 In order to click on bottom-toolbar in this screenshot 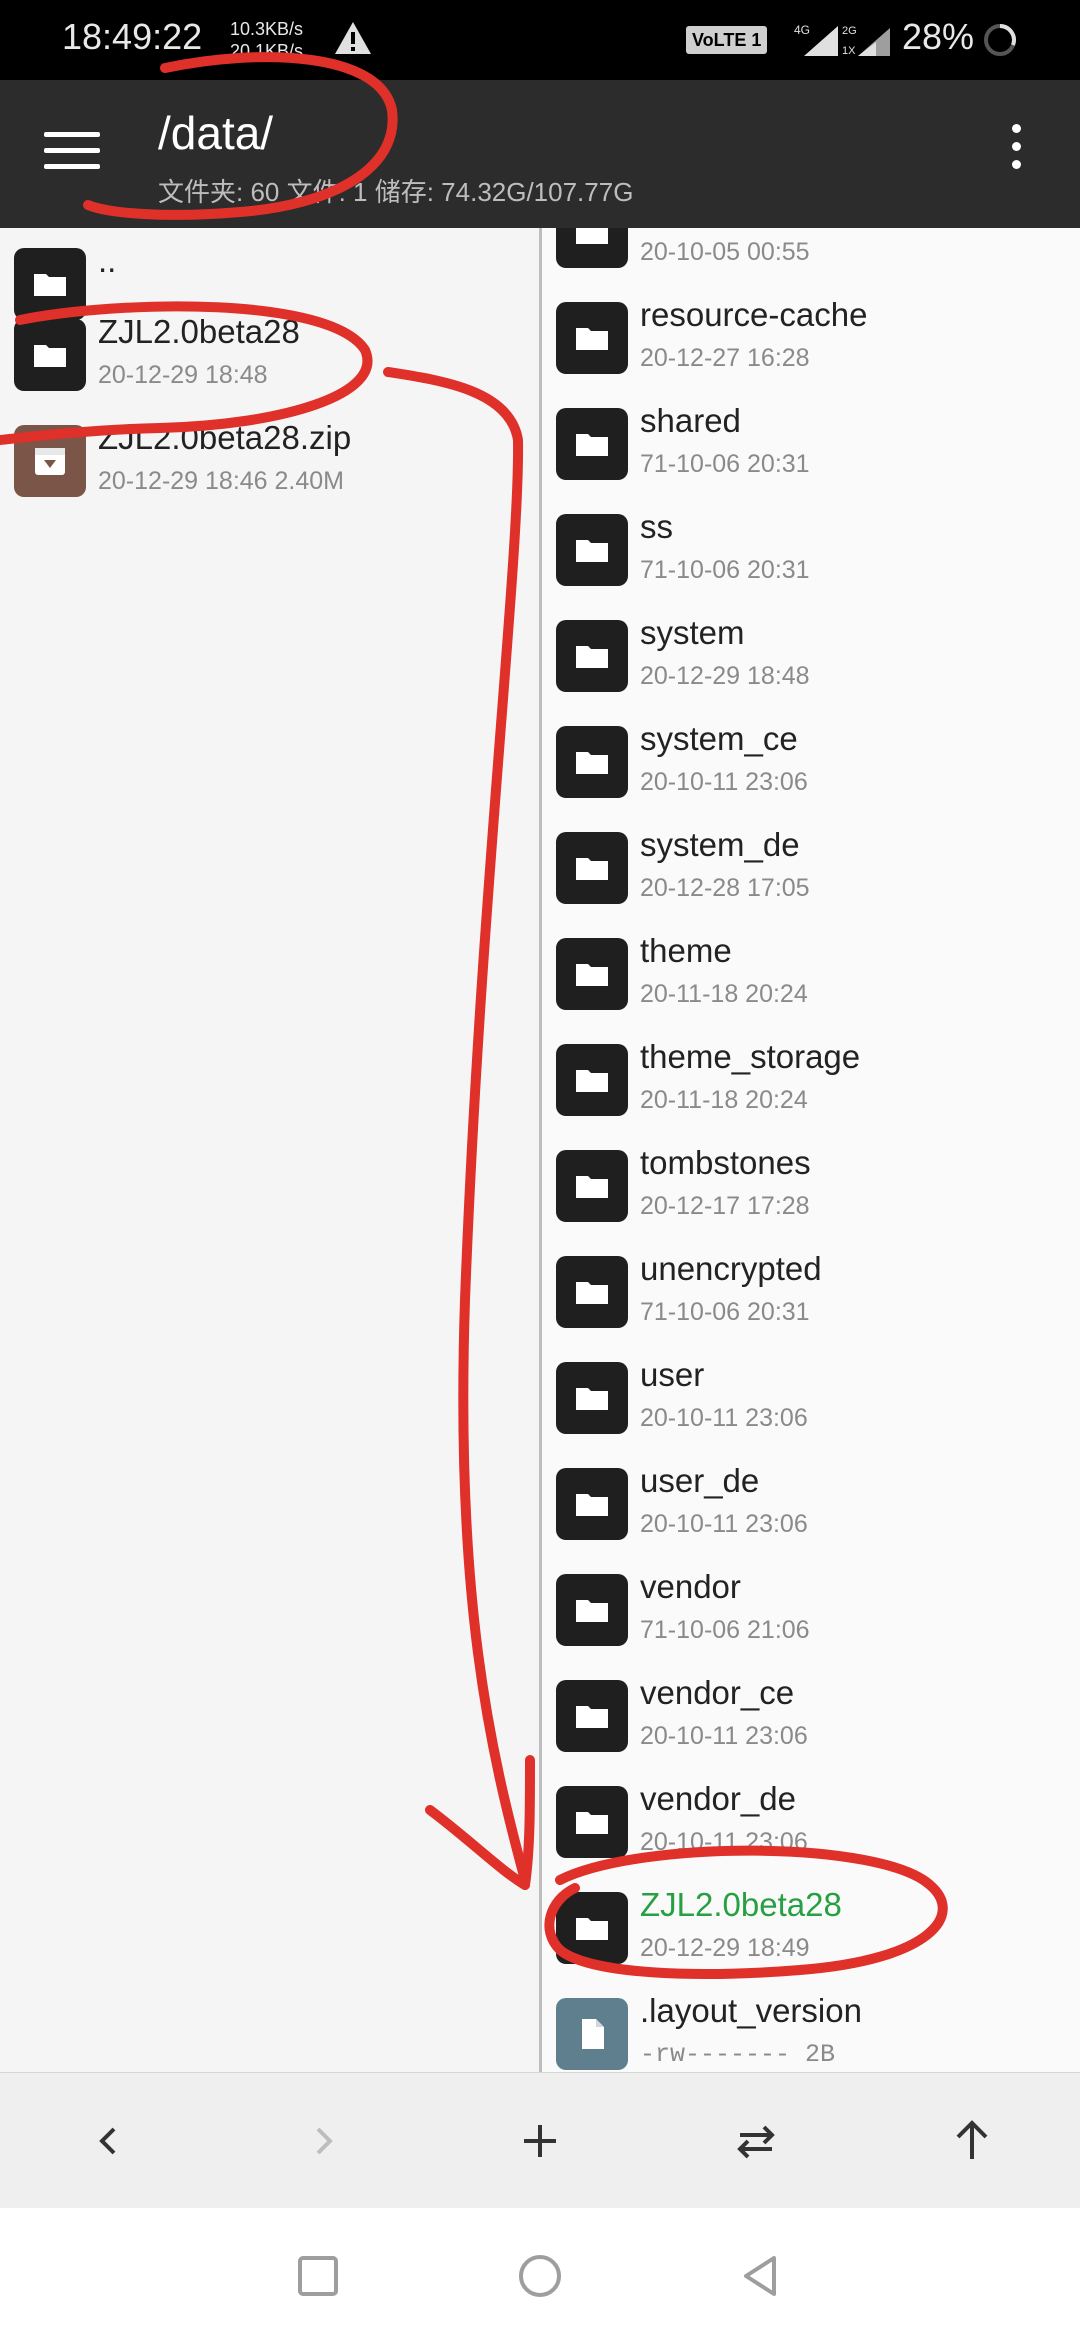, I will do `click(540, 2140)`.